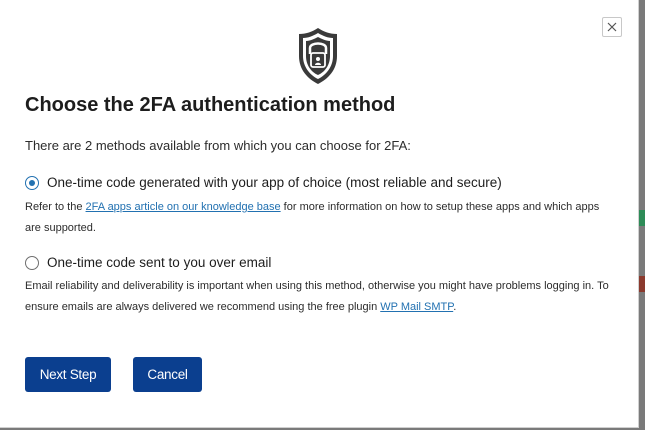  I want to click on option-email-code: One-time code sent to you over email, so click(148, 262).